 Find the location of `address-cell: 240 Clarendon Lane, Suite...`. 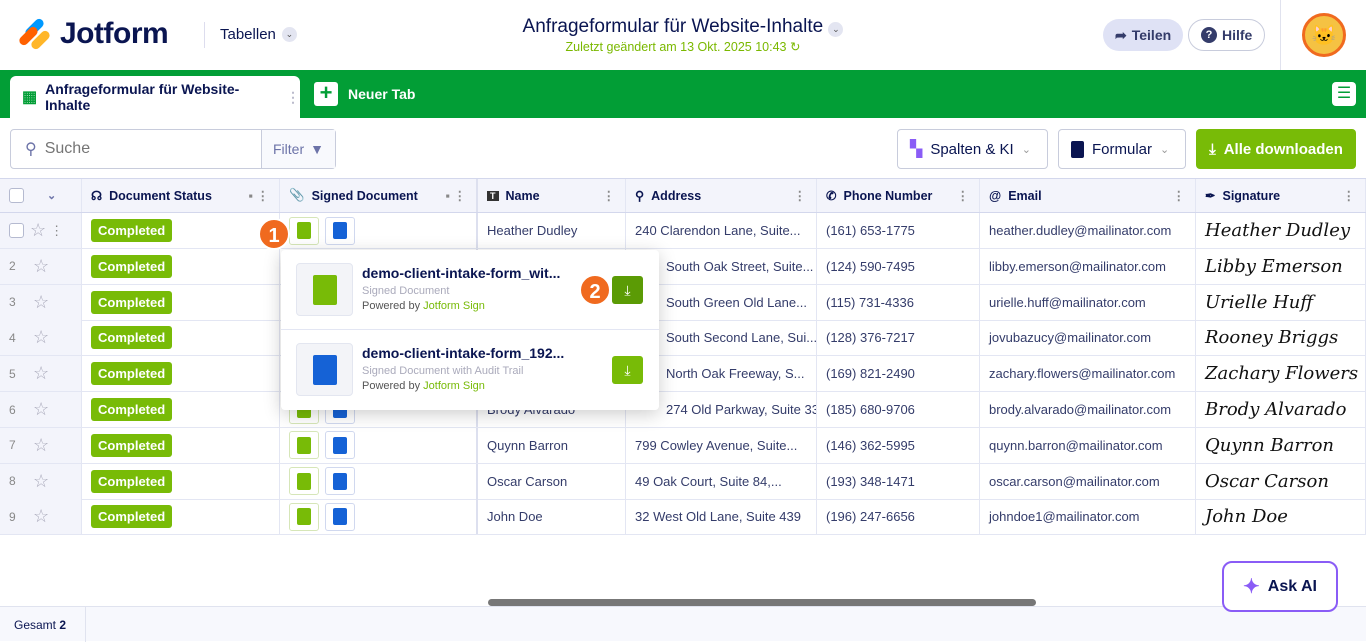

address-cell: 240 Clarendon Lane, Suite... is located at coordinates (721, 230).